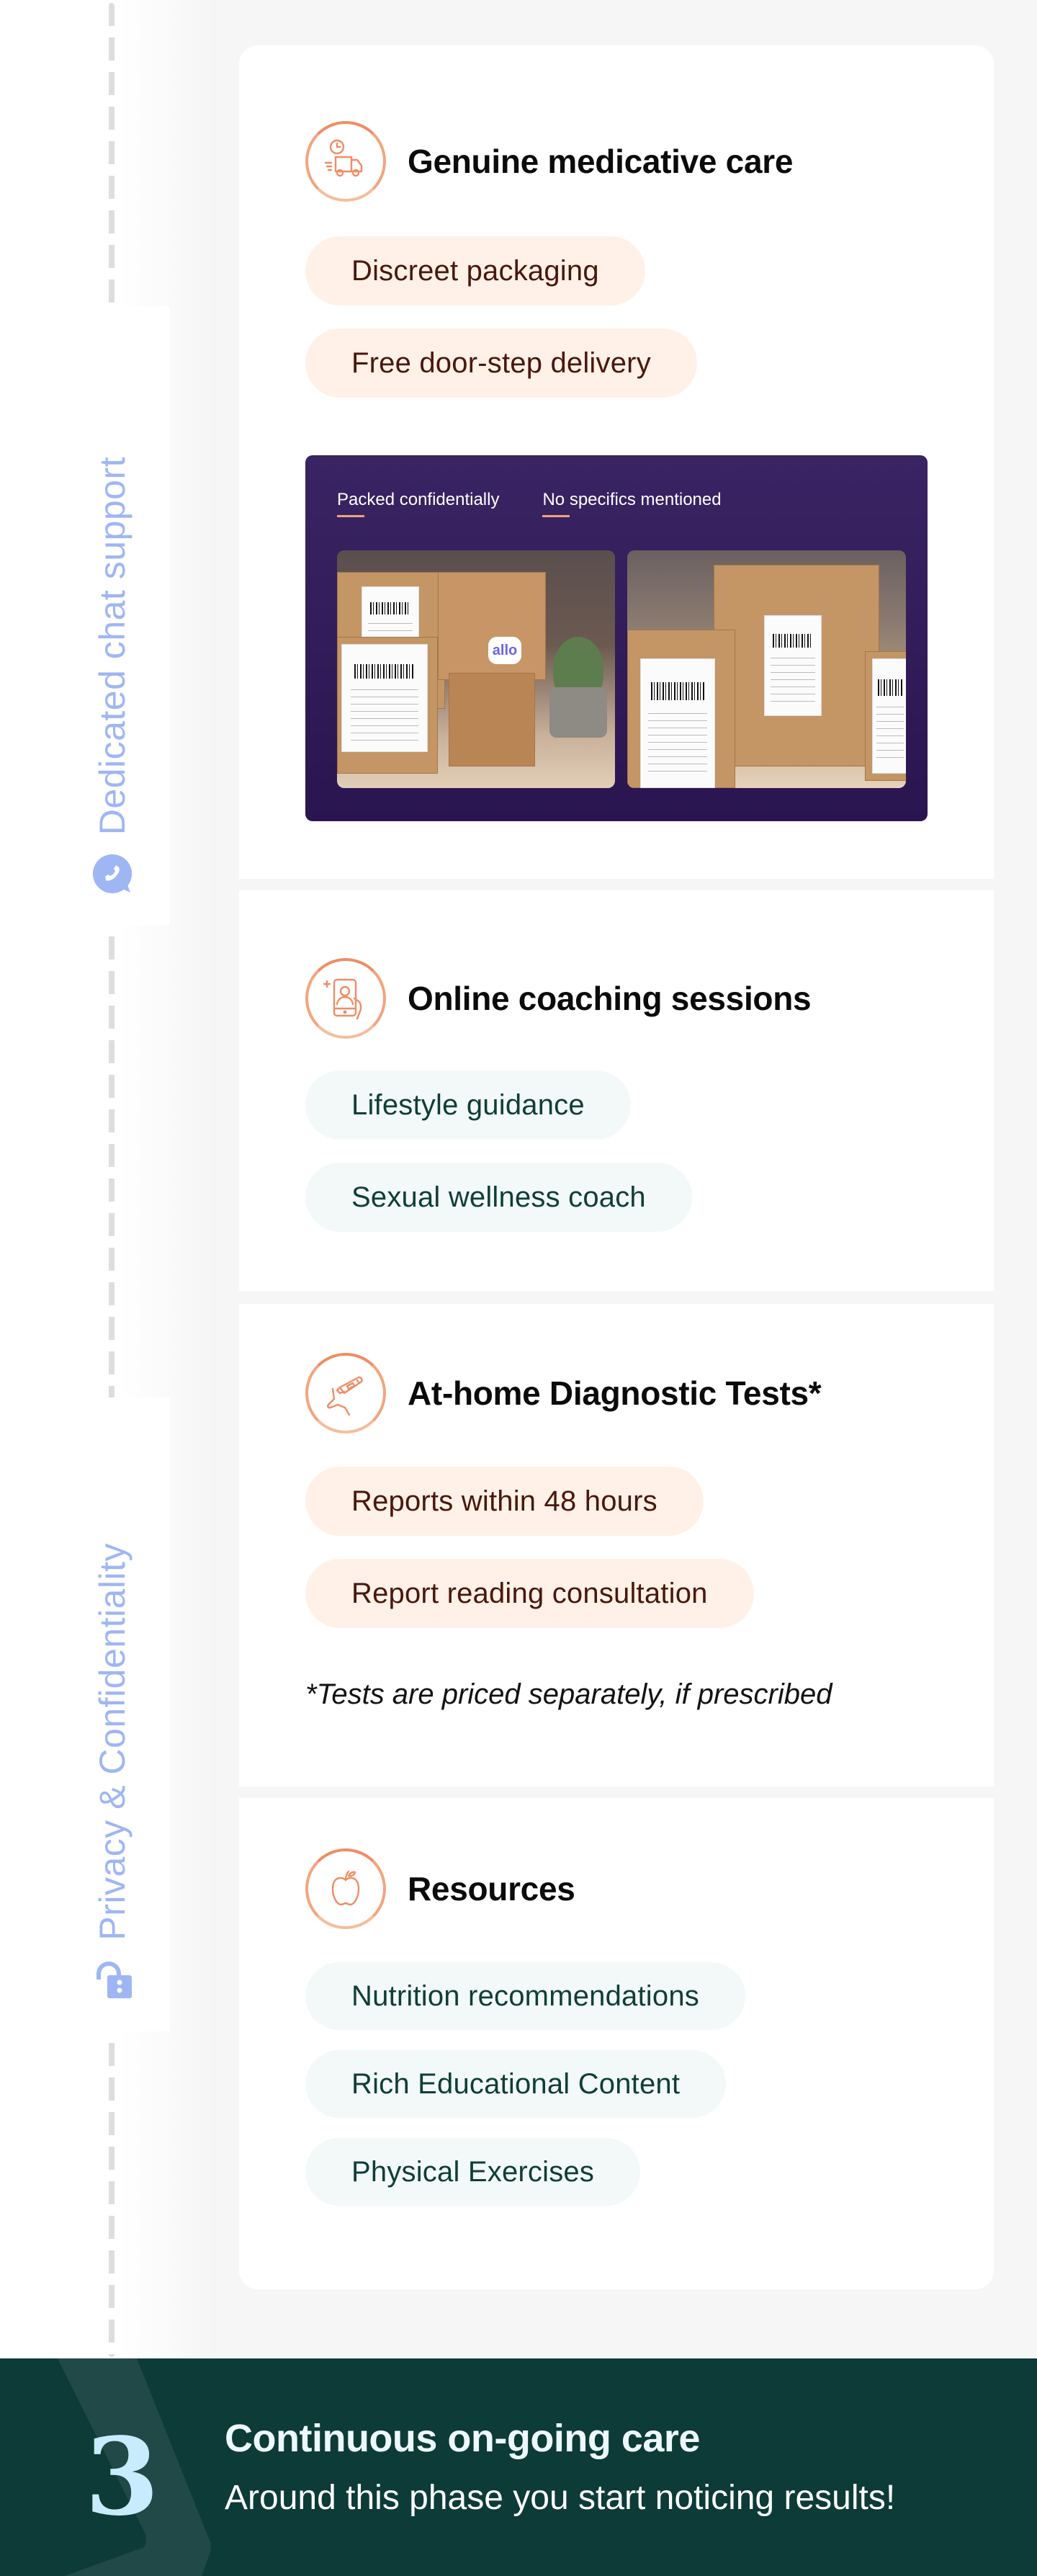 The width and height of the screenshot is (1037, 2576). What do you see at coordinates (504, 1501) in the screenshot?
I see `feature-chip: Reports within 48 hours` at bounding box center [504, 1501].